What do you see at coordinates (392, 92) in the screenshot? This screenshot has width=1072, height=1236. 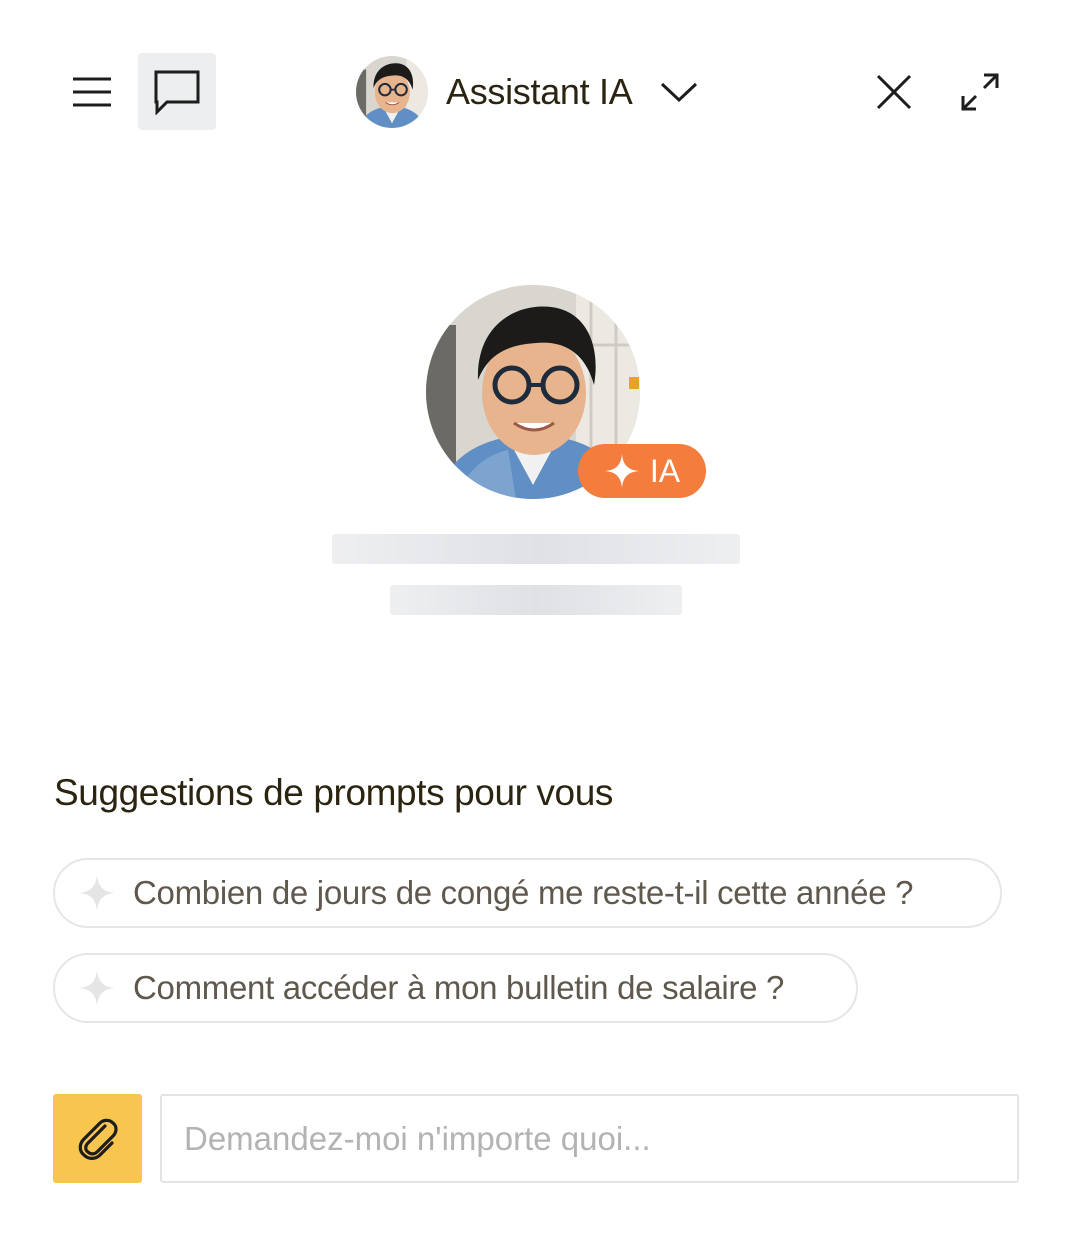 I see `agent-avatar` at bounding box center [392, 92].